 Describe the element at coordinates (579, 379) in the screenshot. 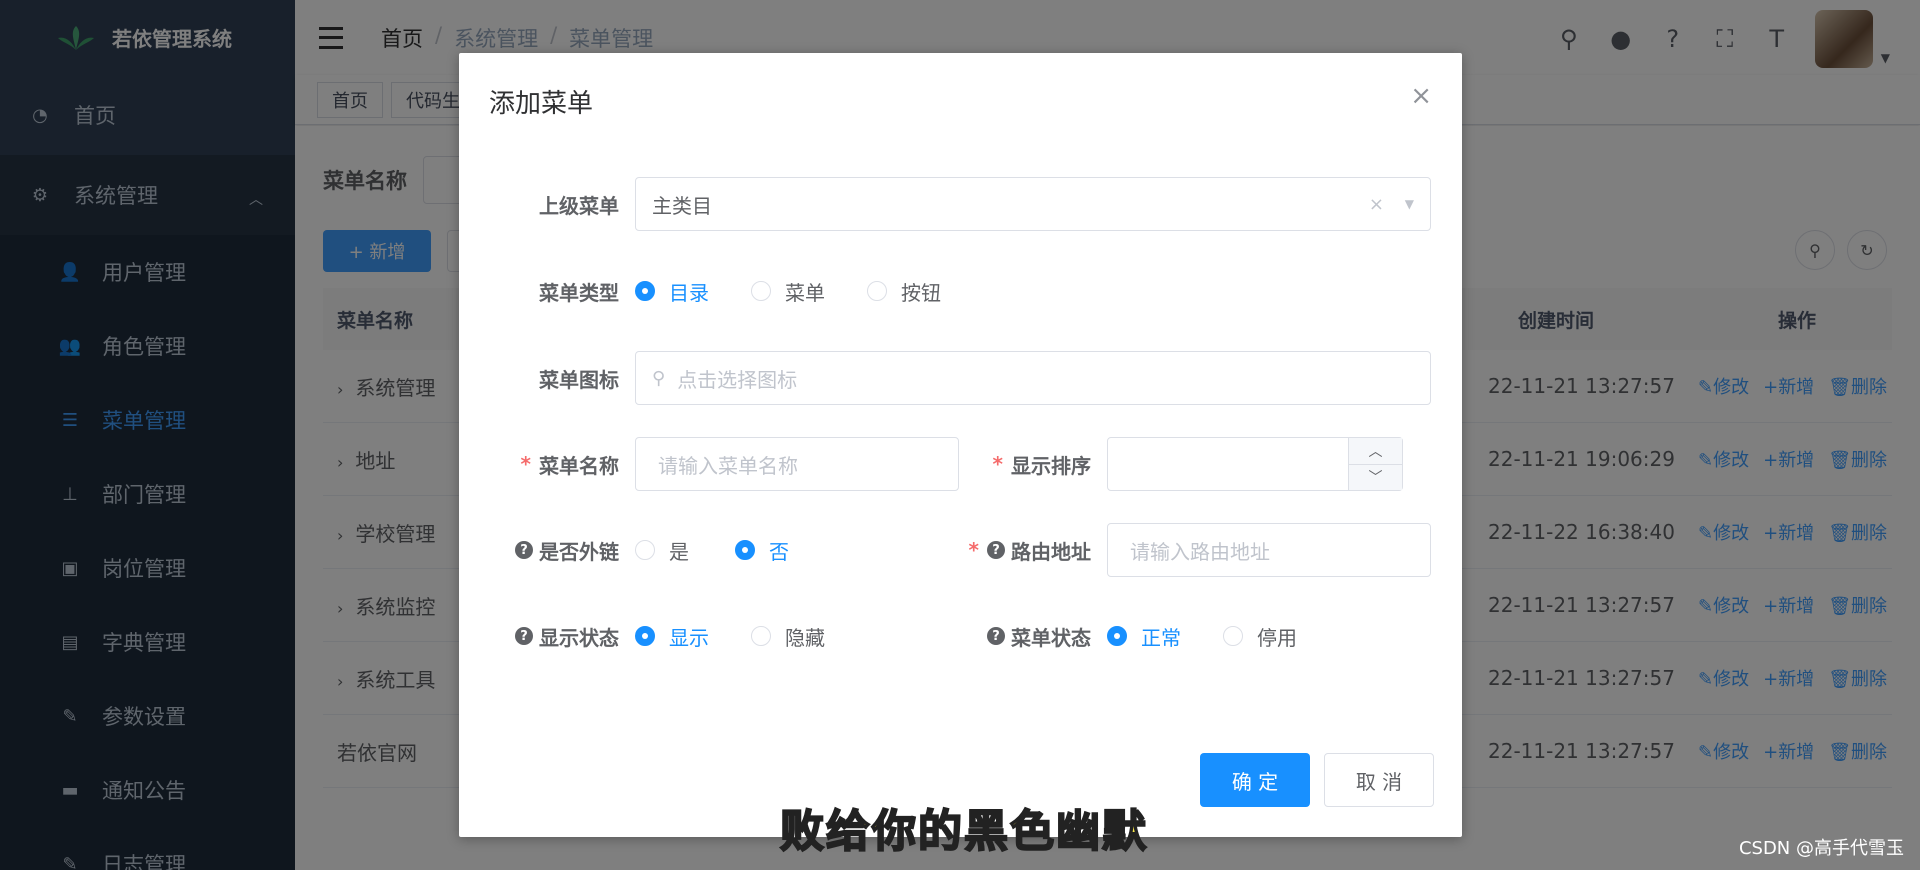

I see `menu-icon-label: 菜单图标` at that location.